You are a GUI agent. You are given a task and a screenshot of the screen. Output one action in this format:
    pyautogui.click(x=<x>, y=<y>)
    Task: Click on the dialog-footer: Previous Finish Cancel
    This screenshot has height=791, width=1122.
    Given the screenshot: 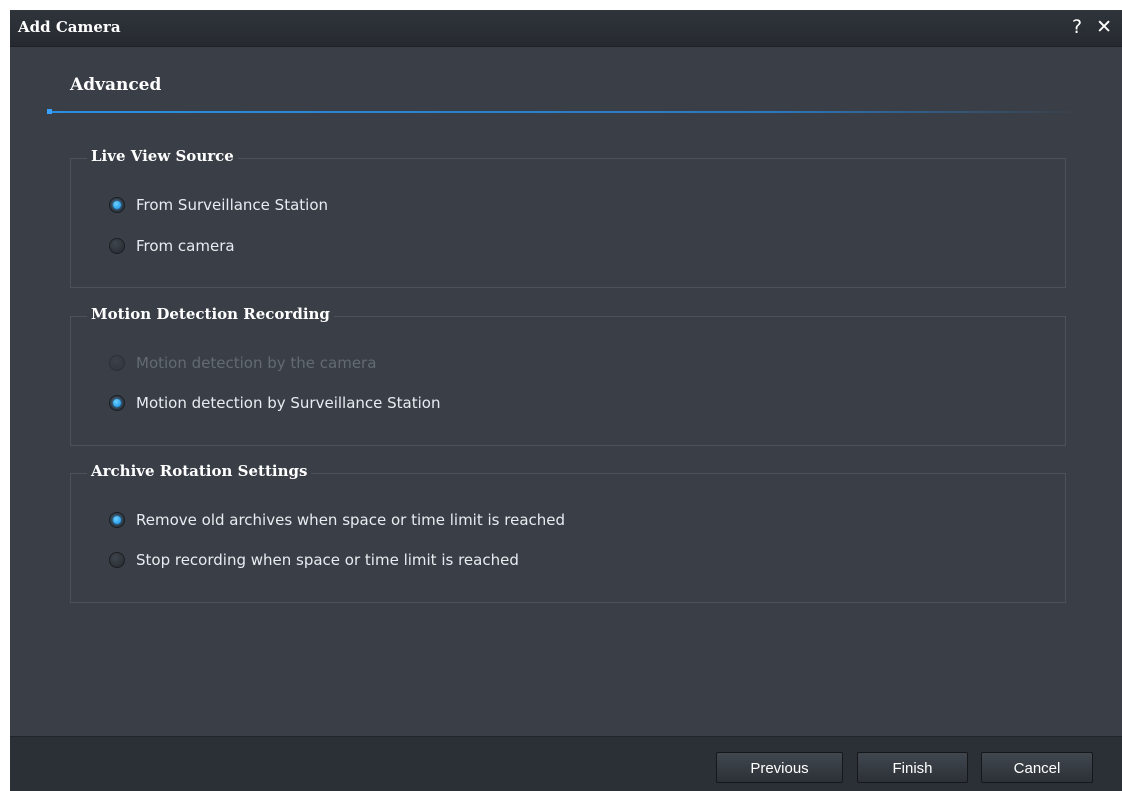 What is the action you would take?
    pyautogui.click(x=566, y=763)
    